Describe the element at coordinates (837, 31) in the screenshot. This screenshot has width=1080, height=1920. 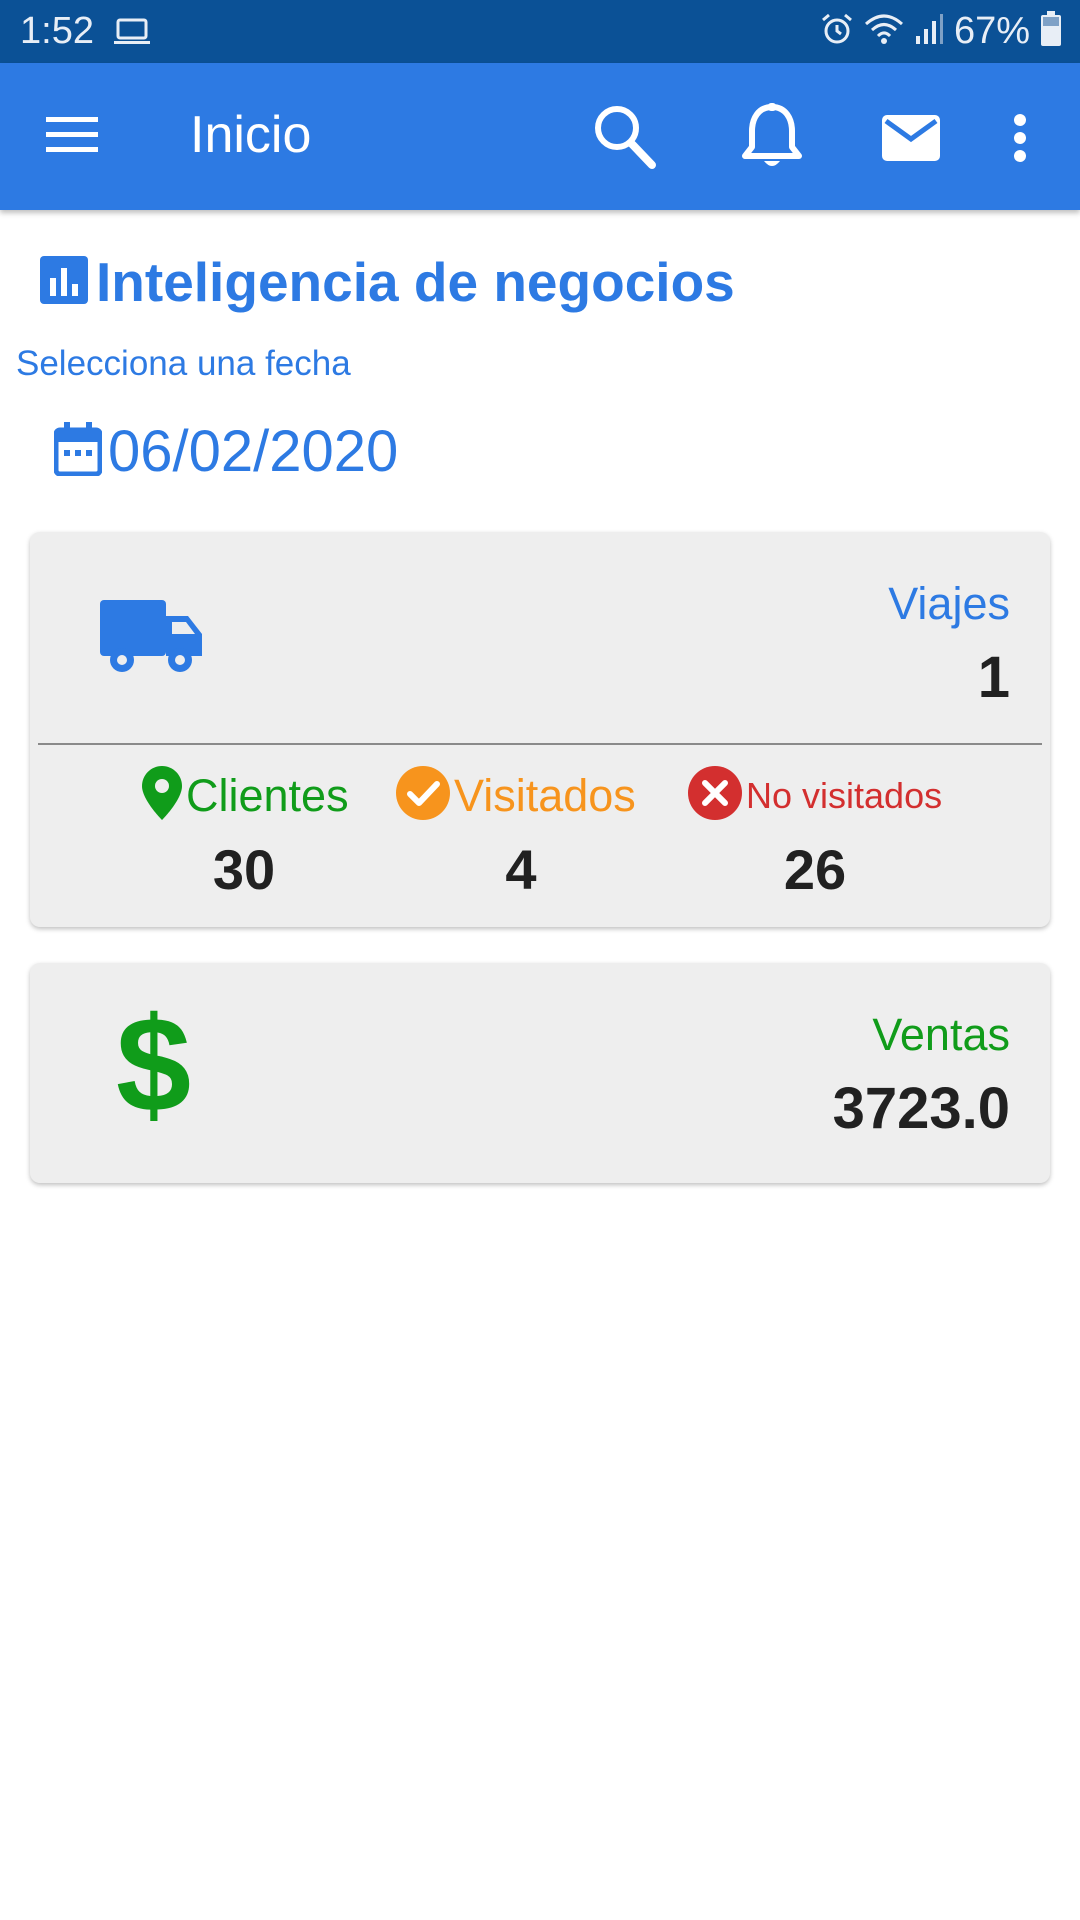
I see `alarm-icon` at that location.